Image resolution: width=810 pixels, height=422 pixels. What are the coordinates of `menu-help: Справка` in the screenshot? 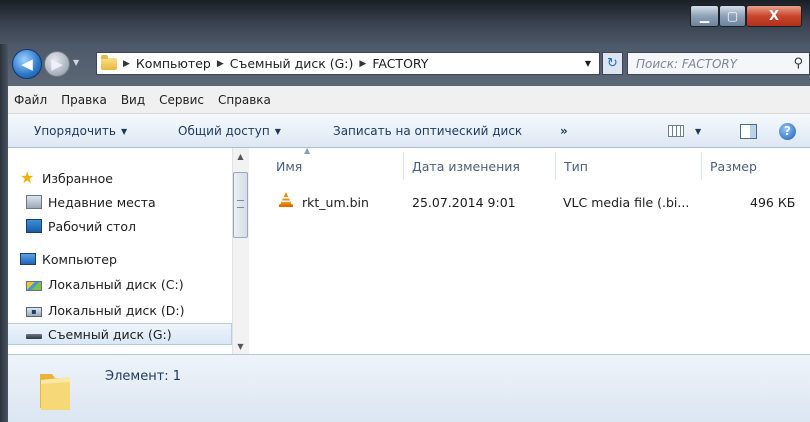 It's located at (244, 100).